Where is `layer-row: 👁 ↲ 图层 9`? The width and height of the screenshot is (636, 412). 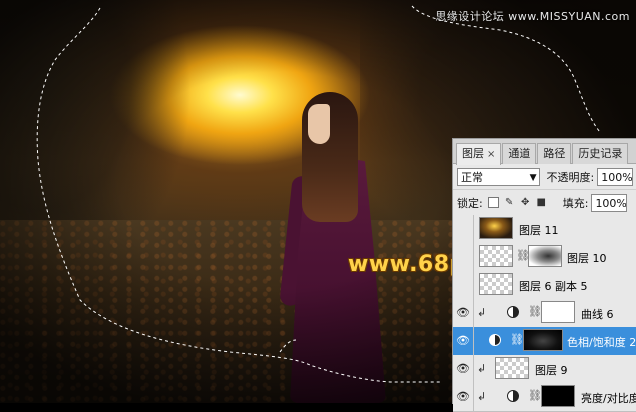
layer-row: 👁 ↲ 图层 9 is located at coordinates (544, 369).